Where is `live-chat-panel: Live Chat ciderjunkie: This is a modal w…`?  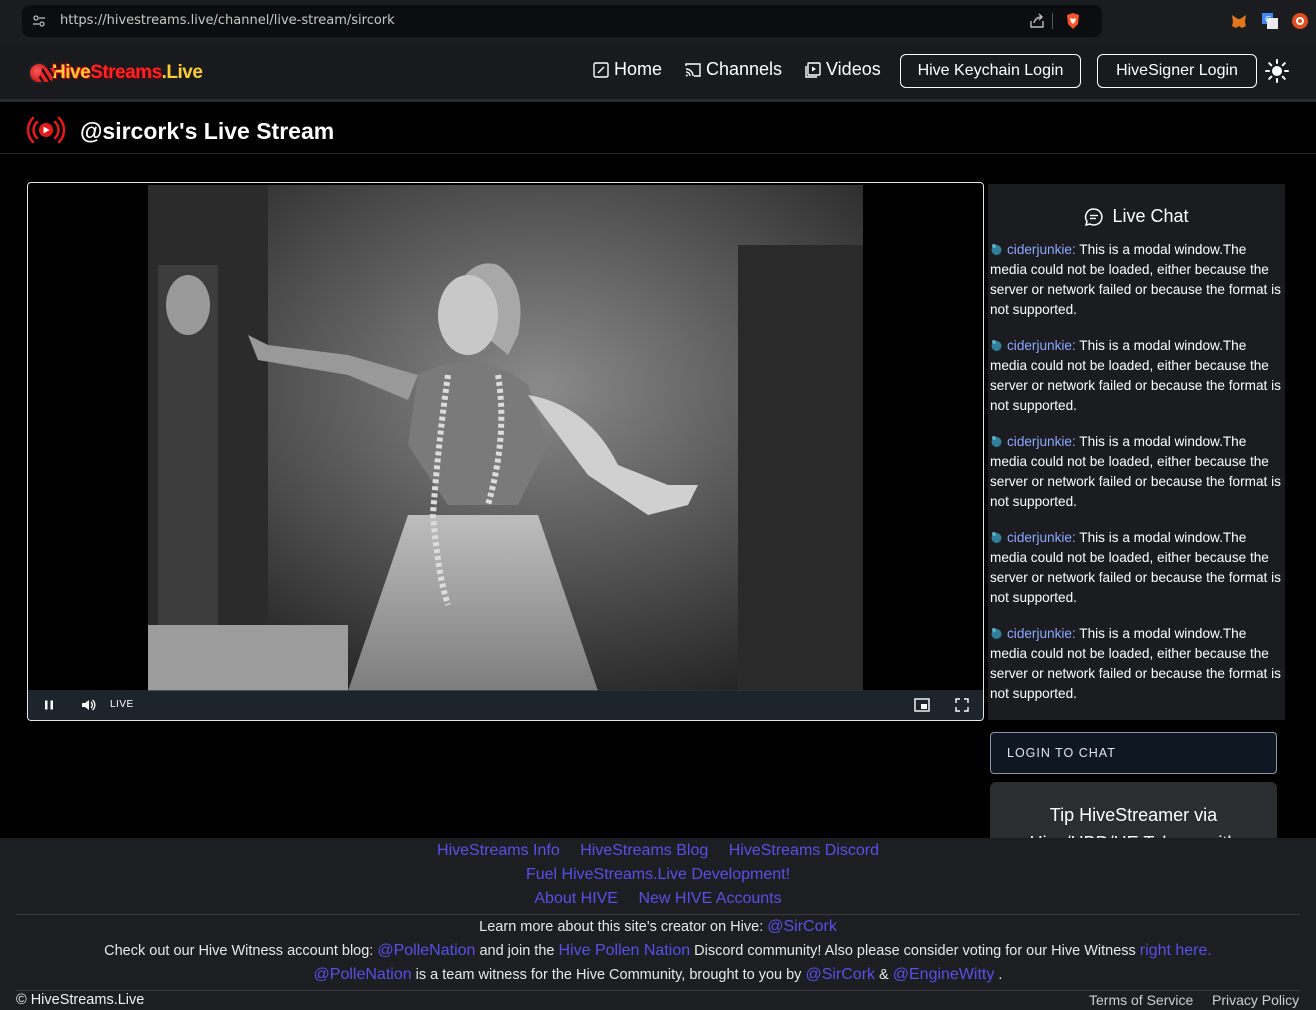
live-chat-panel: Live Chat ciderjunkie: This is a modal w… is located at coordinates (1136, 452).